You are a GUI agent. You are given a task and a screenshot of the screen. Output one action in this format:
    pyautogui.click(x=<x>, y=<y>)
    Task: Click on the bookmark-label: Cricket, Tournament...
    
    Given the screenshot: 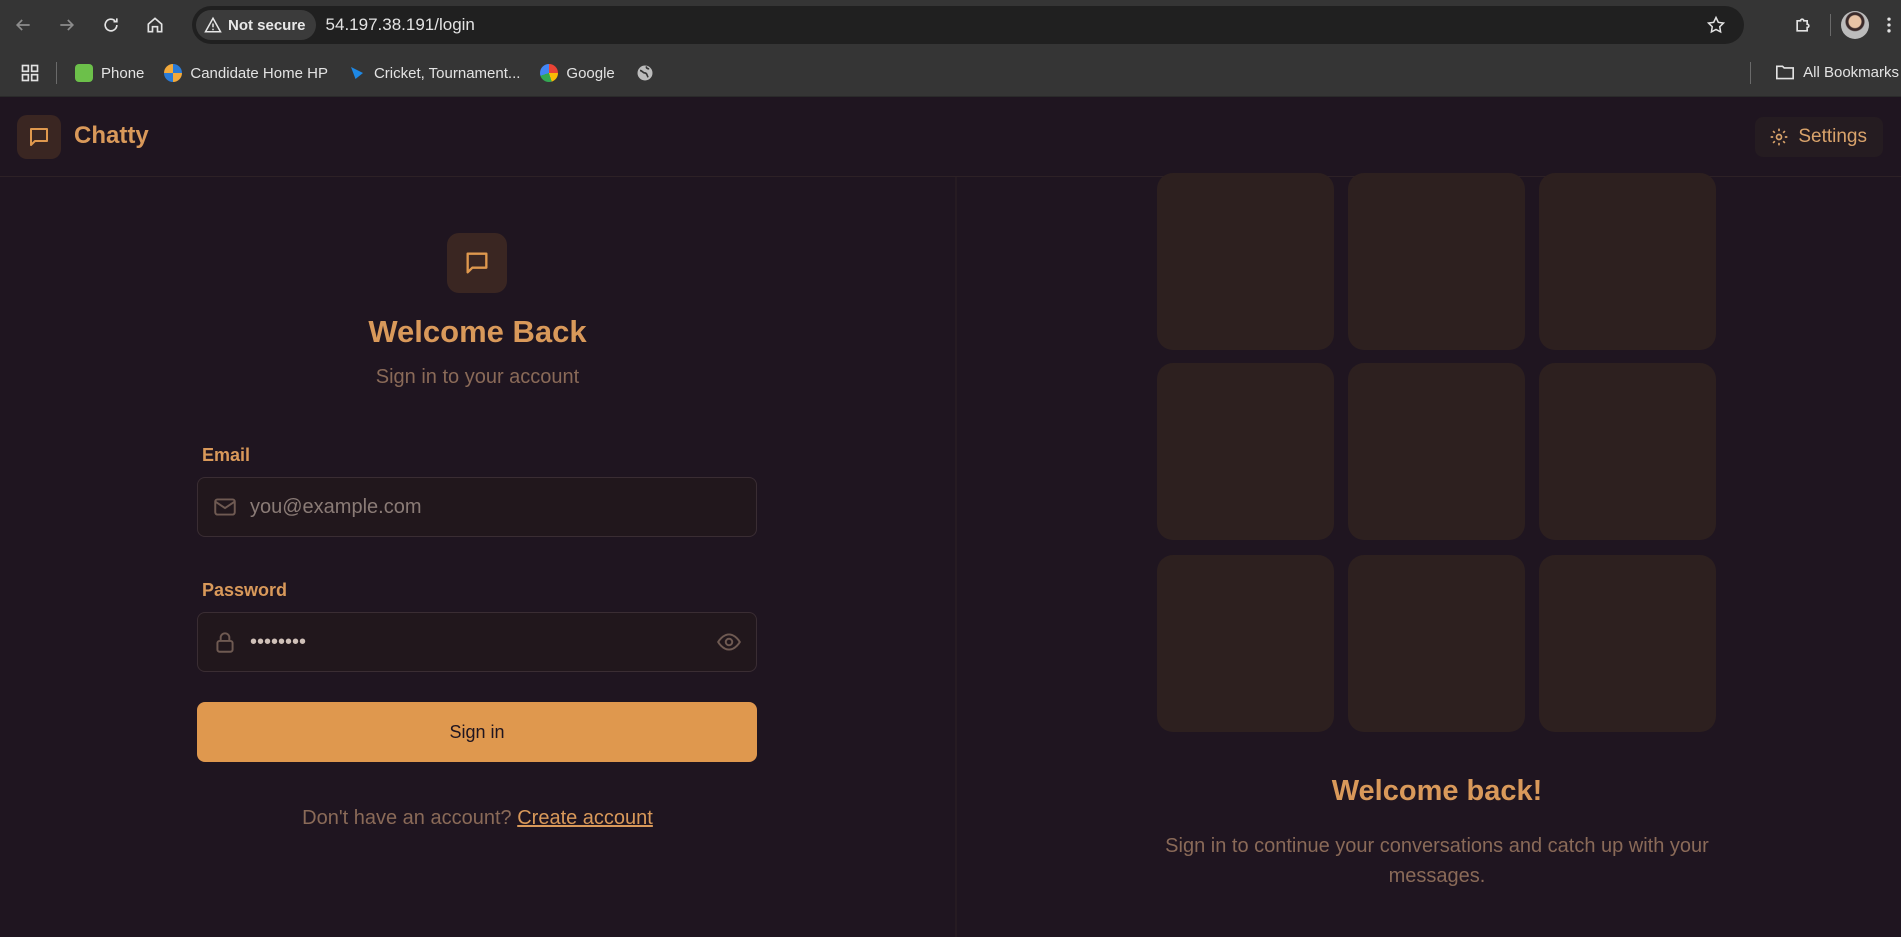 What is the action you would take?
    pyautogui.click(x=447, y=73)
    